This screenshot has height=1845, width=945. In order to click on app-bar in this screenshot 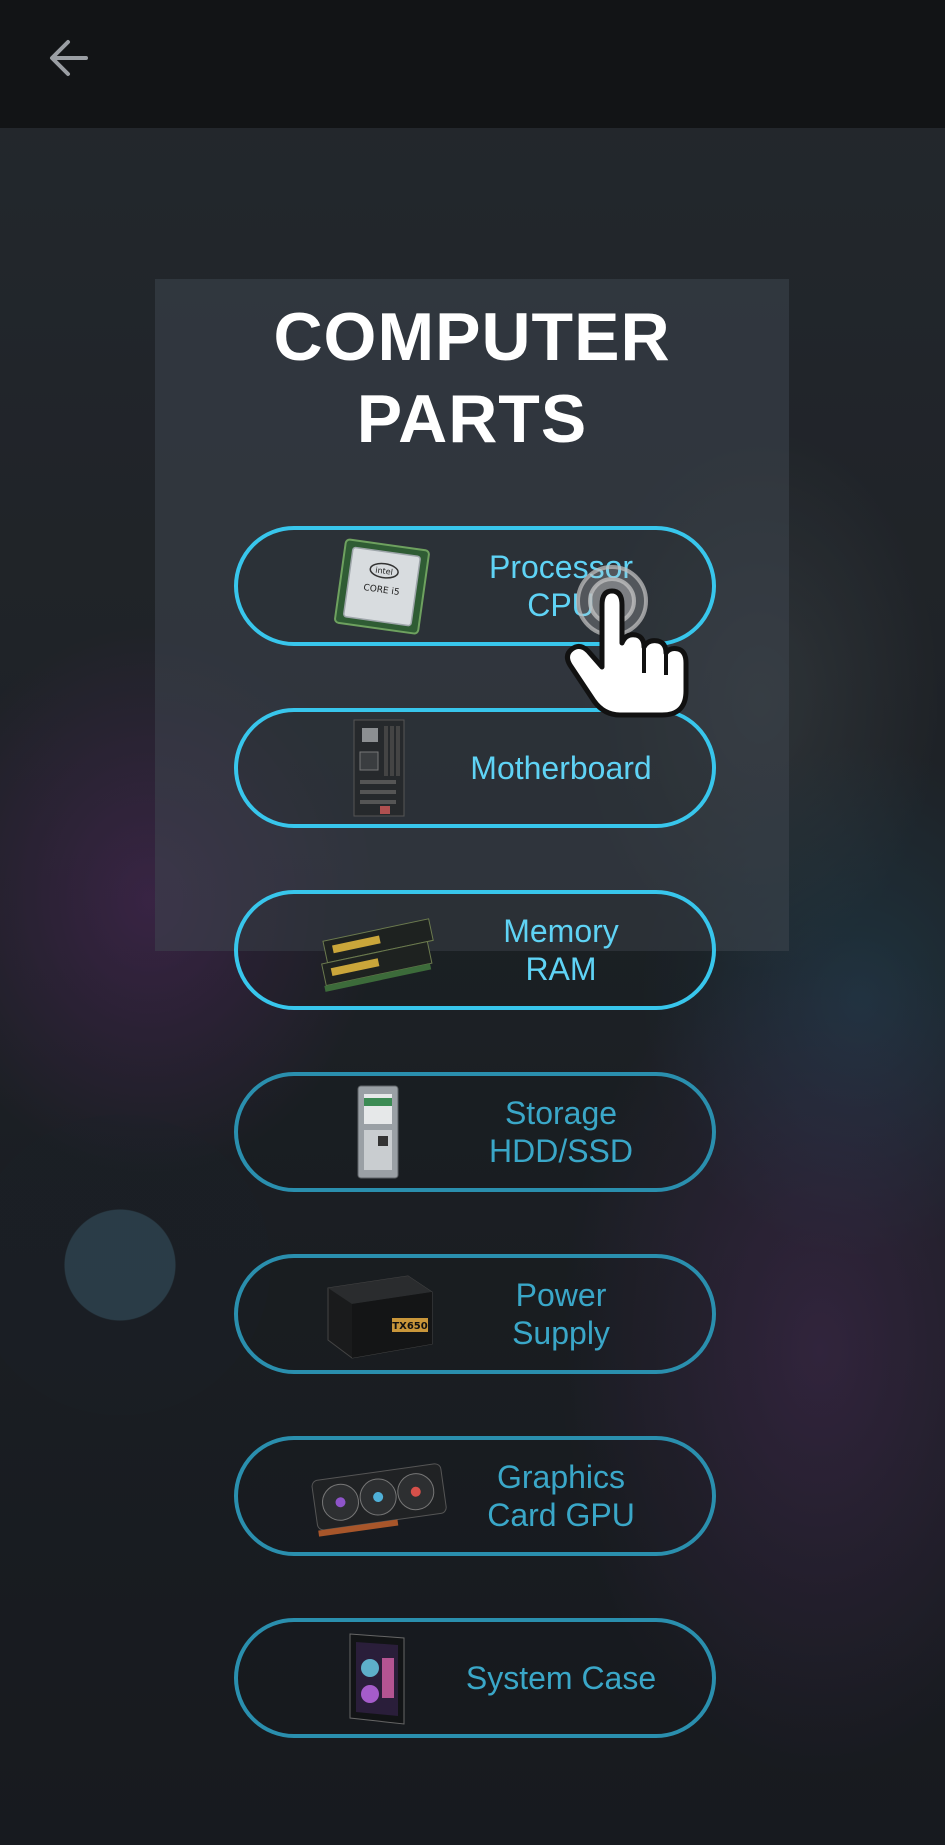, I will do `click(472, 64)`.